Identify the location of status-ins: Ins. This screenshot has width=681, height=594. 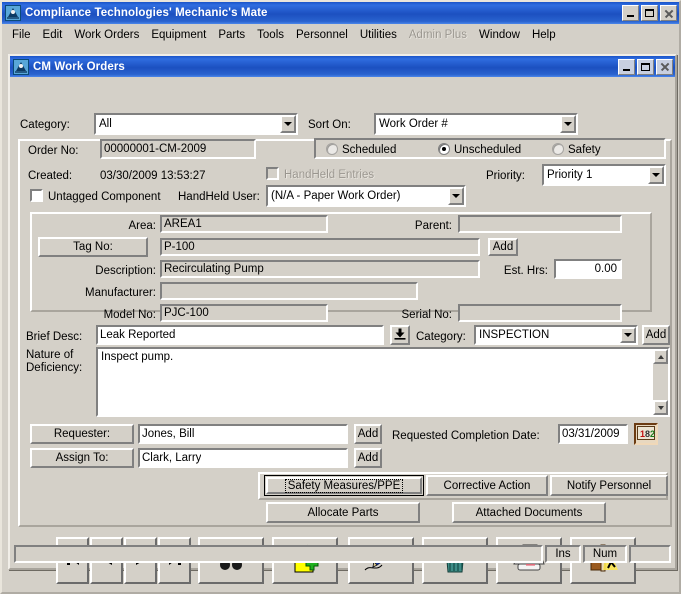
(563, 554).